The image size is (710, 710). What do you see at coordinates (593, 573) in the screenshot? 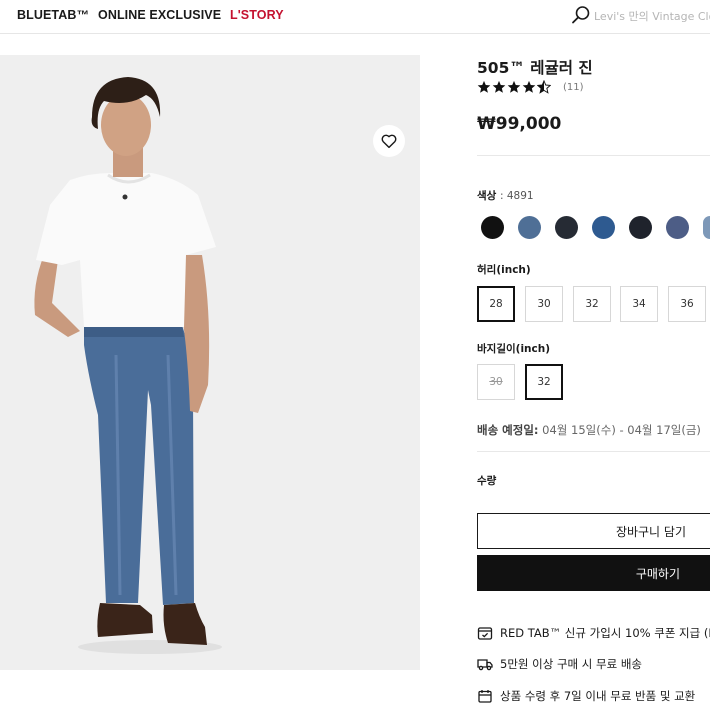
I see `buy-now-button: 구매하기` at bounding box center [593, 573].